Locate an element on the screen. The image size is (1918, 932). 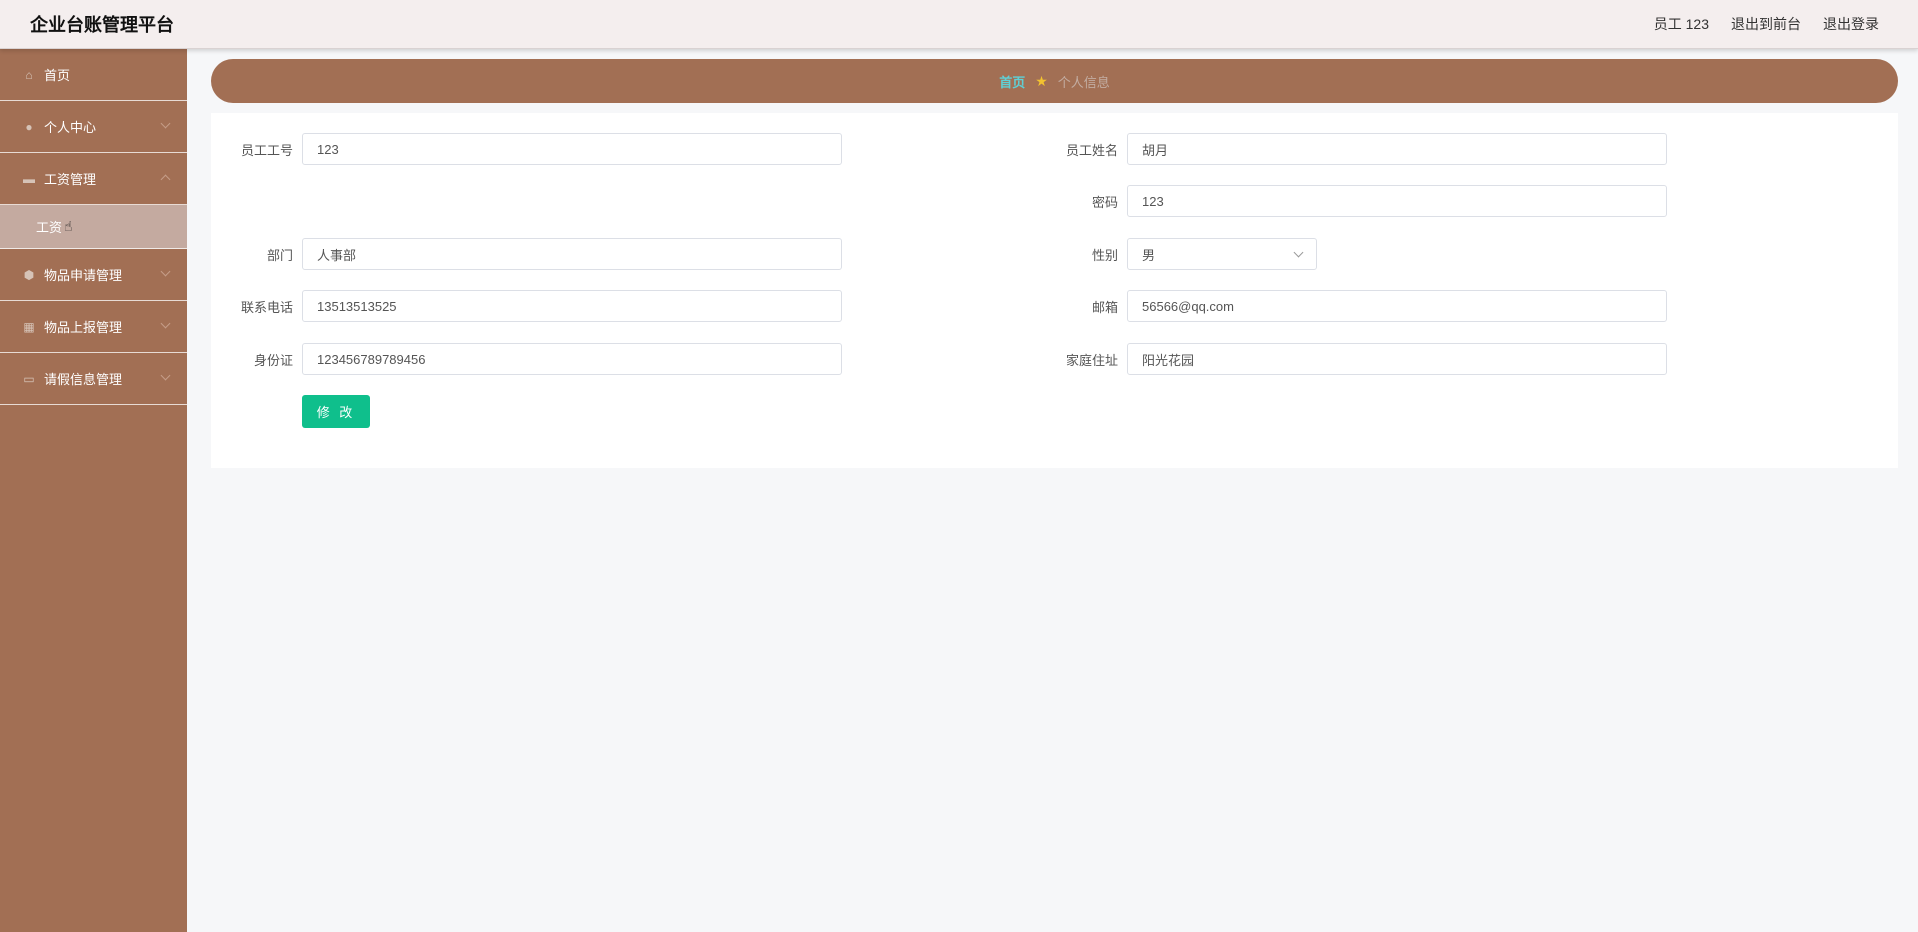
address-input is located at coordinates (1397, 359).